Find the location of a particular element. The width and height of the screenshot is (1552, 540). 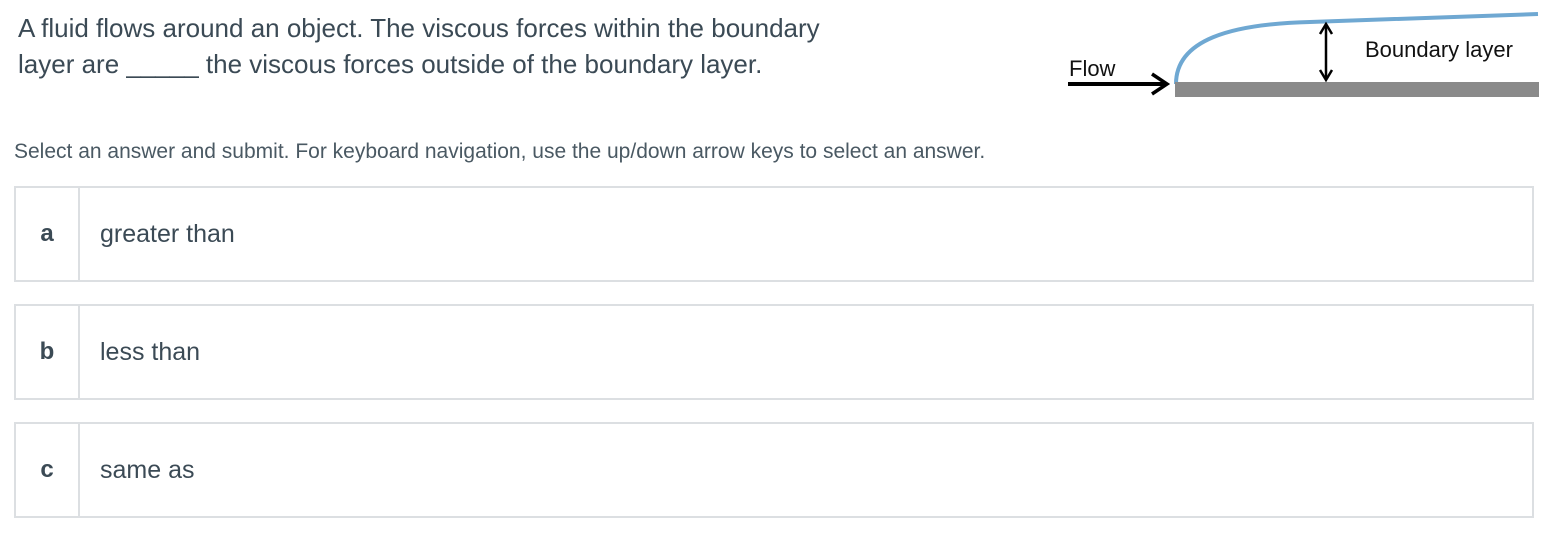

flat-plate is located at coordinates (1357, 89).